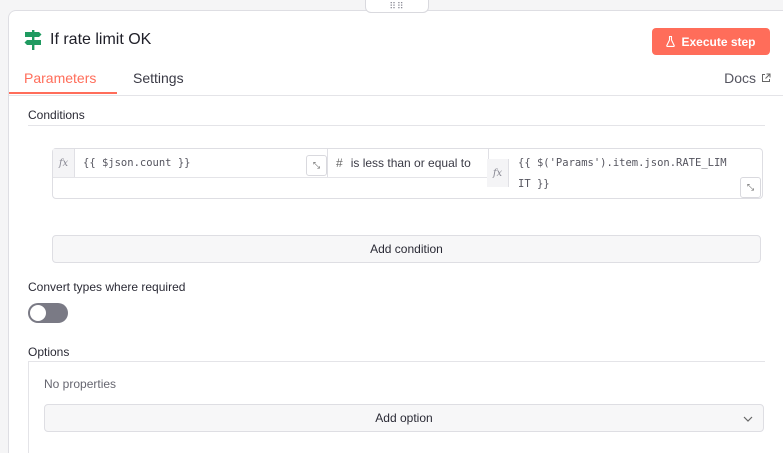 The image size is (783, 453). I want to click on panel-drag-handle: ⠿⠿, so click(397, 6).